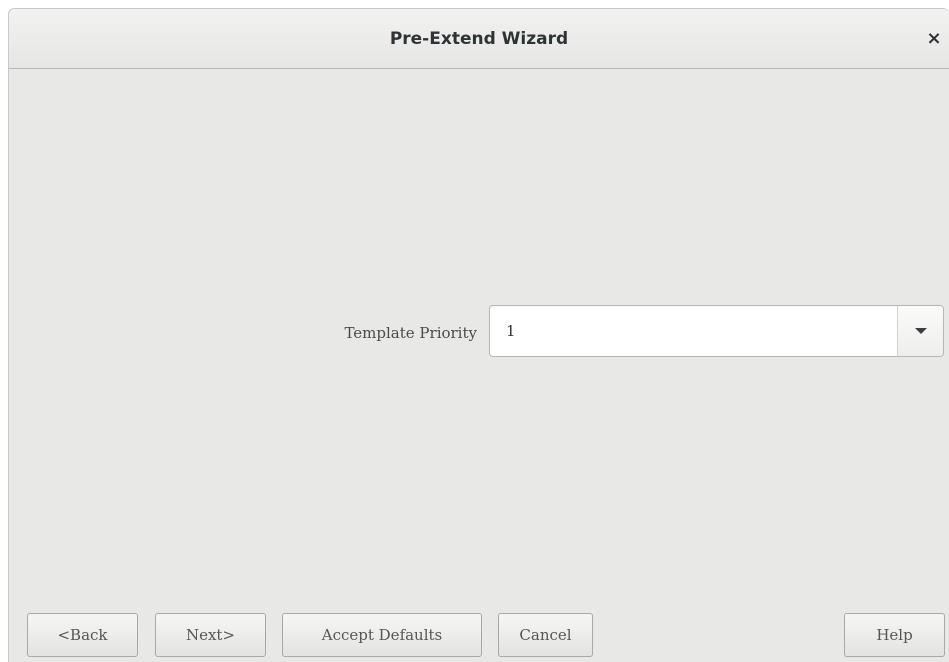 The height and width of the screenshot is (662, 949). Describe the element at coordinates (545, 635) in the screenshot. I see `cancel-button: Cancel` at that location.